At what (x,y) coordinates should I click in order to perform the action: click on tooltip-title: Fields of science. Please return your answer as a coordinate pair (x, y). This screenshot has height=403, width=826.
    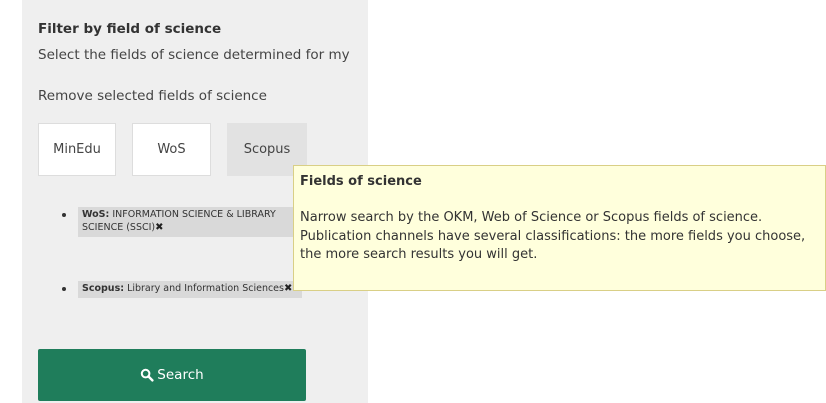
    Looking at the image, I should click on (361, 181).